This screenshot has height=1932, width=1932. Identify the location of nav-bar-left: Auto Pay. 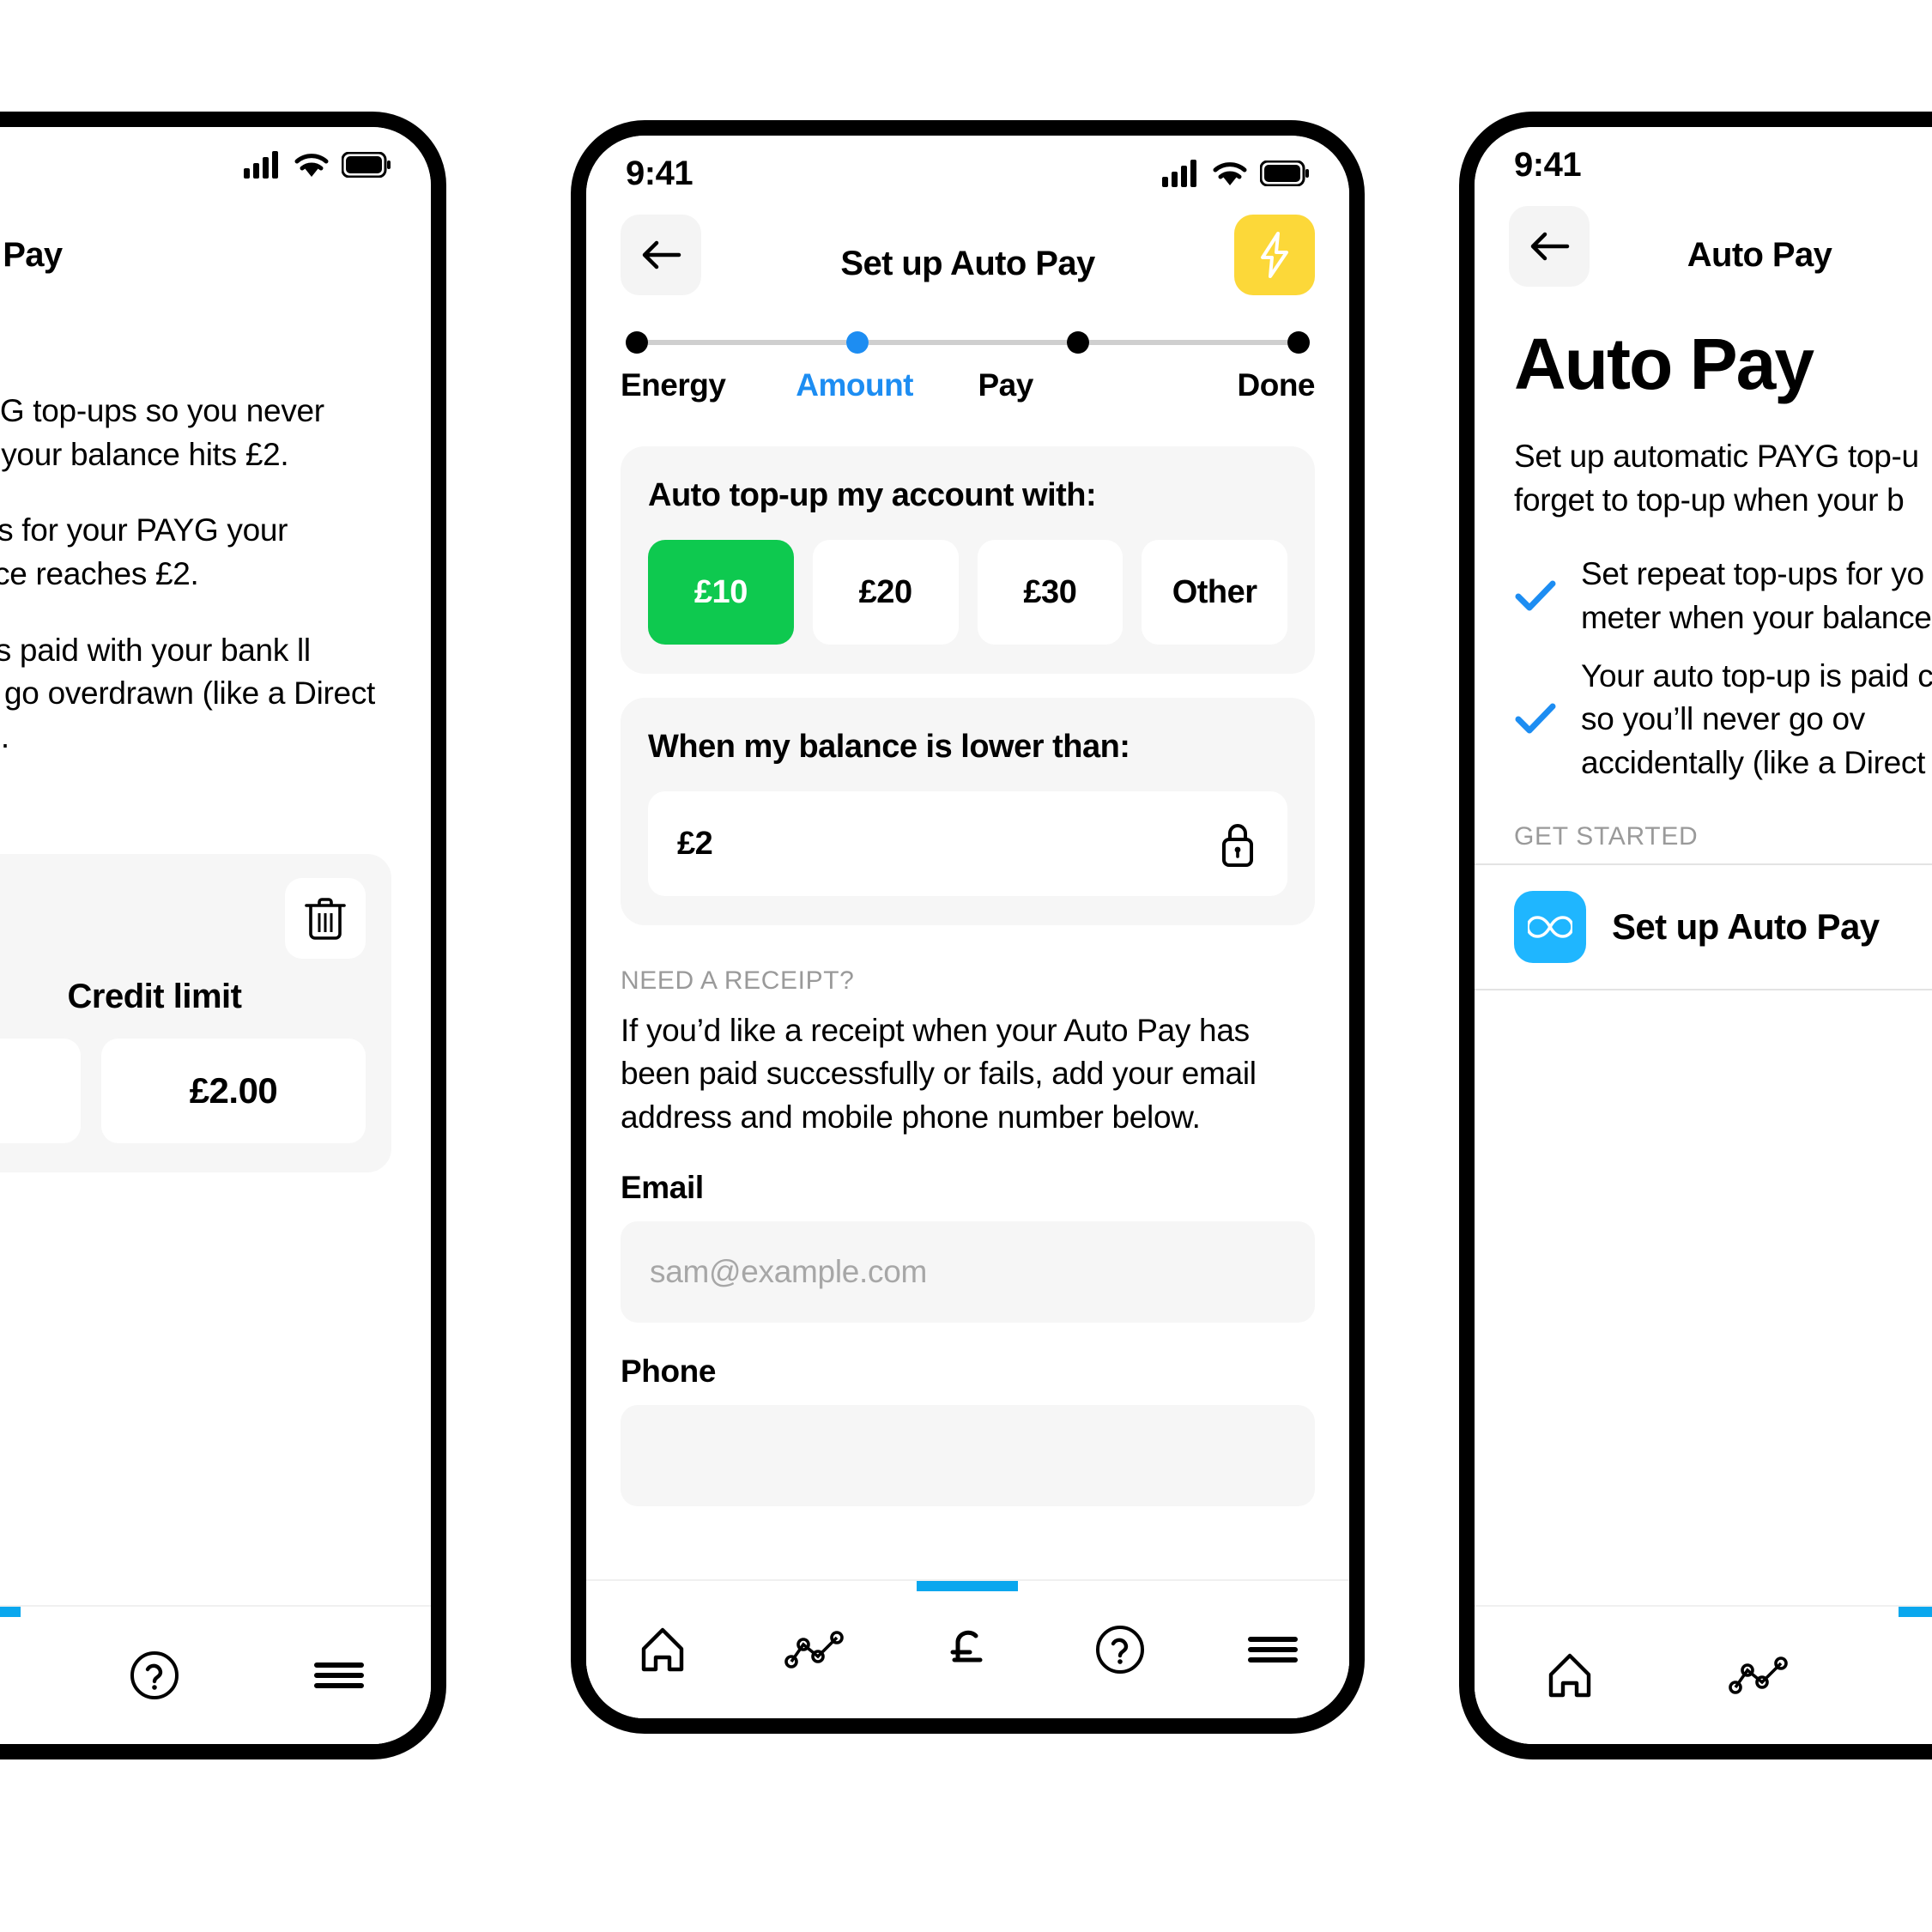
(215, 231).